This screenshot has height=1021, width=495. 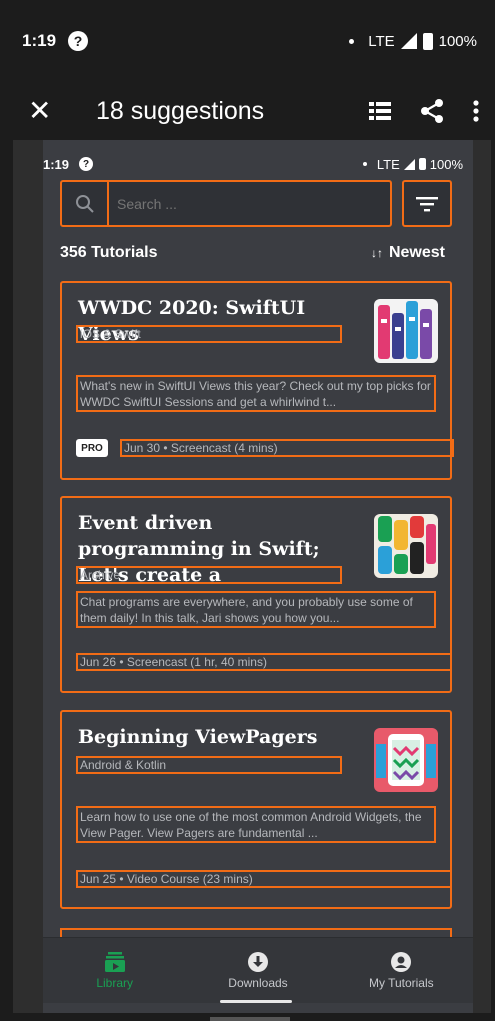 I want to click on help-icon: ?, so click(x=78, y=41).